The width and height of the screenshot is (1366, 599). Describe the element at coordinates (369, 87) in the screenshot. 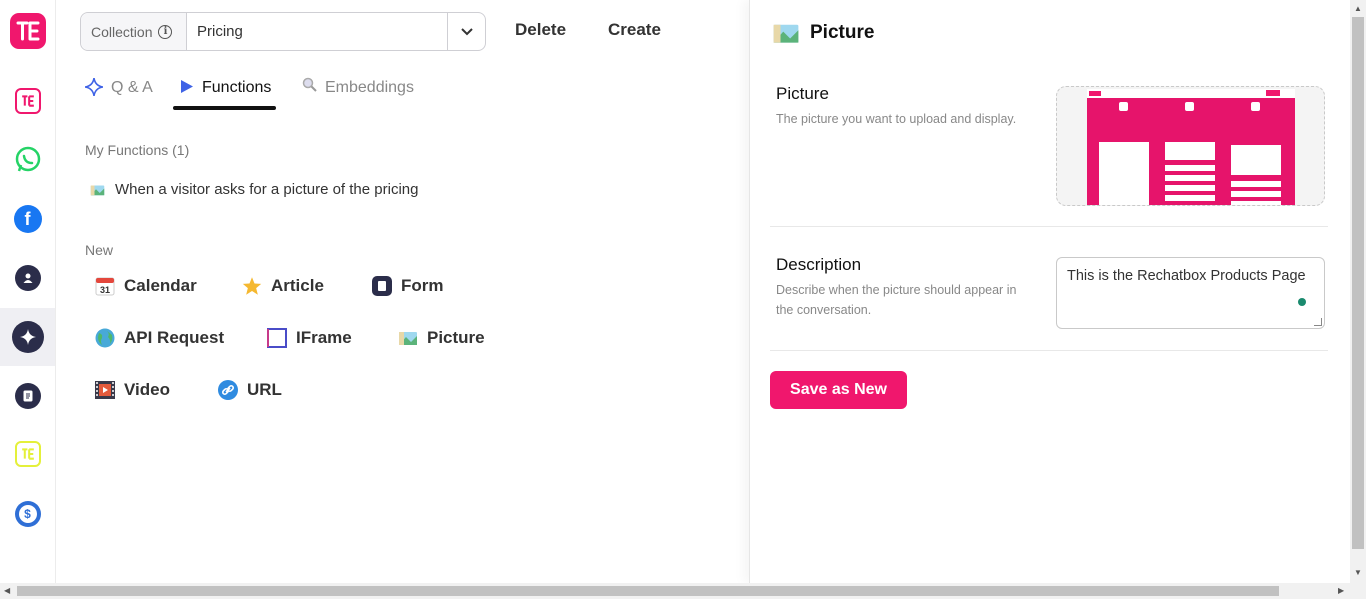

I see `tab-embeddings-label: Embeddings` at that location.